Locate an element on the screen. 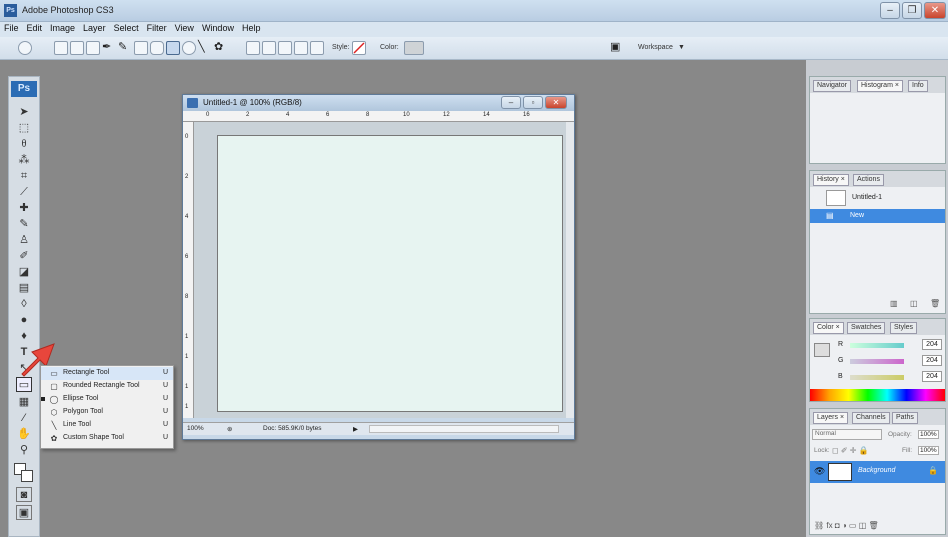  history-brush-tool-icon: ✐ is located at coordinates (24, 256).